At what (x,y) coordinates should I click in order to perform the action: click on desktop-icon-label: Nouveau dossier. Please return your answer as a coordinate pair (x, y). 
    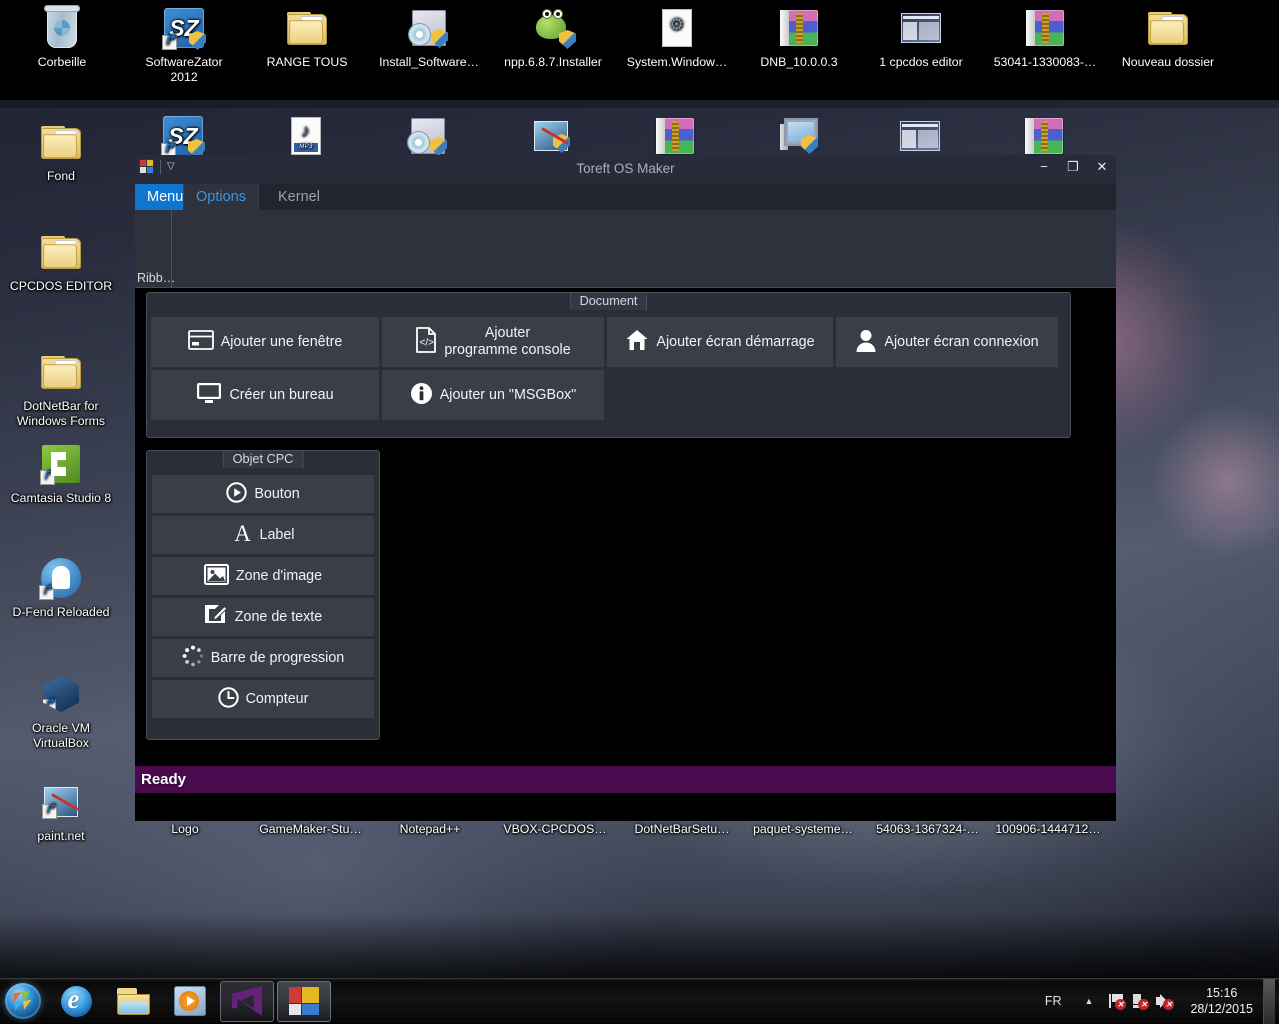
    Looking at the image, I should click on (1168, 62).